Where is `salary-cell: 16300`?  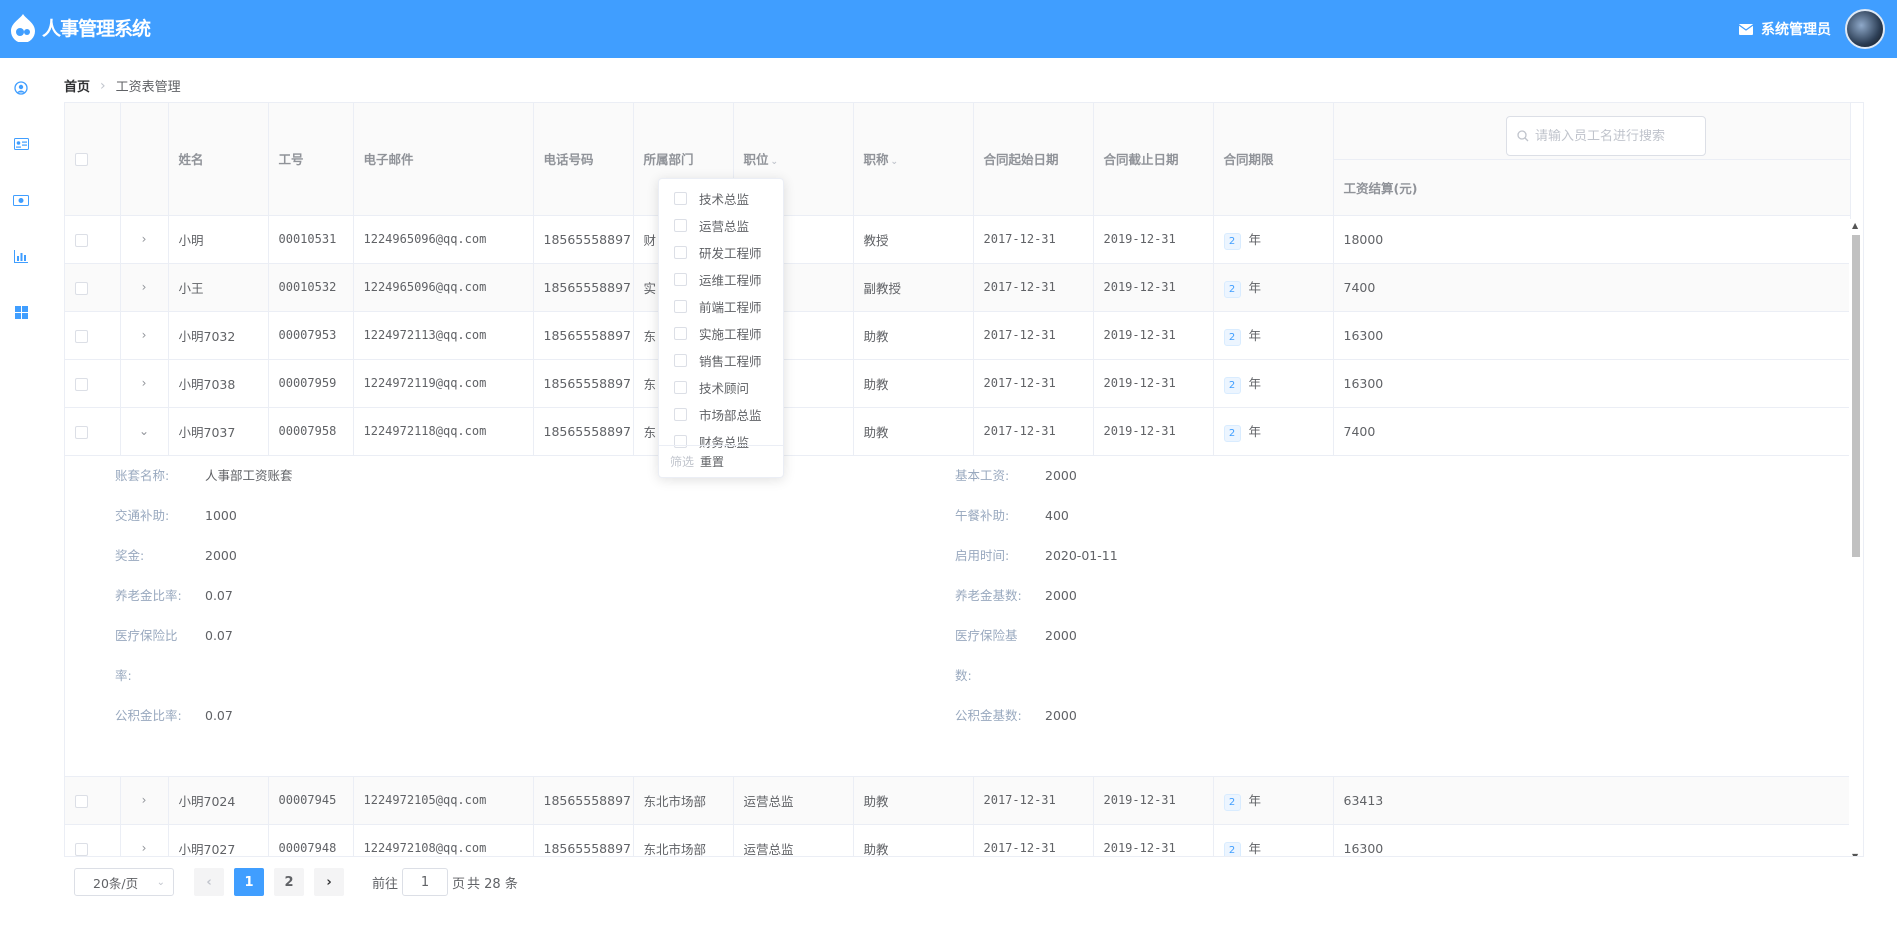
salary-cell: 16300 is located at coordinates (1592, 335).